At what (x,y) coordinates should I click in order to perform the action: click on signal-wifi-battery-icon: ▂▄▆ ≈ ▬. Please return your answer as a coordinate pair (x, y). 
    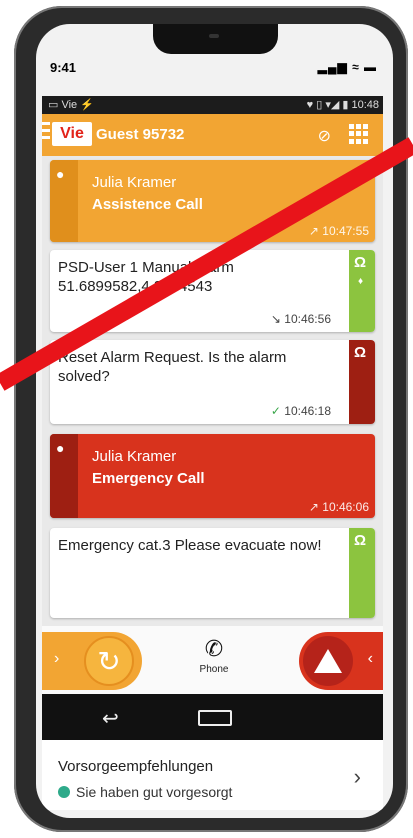
    Looking at the image, I should click on (347, 67).